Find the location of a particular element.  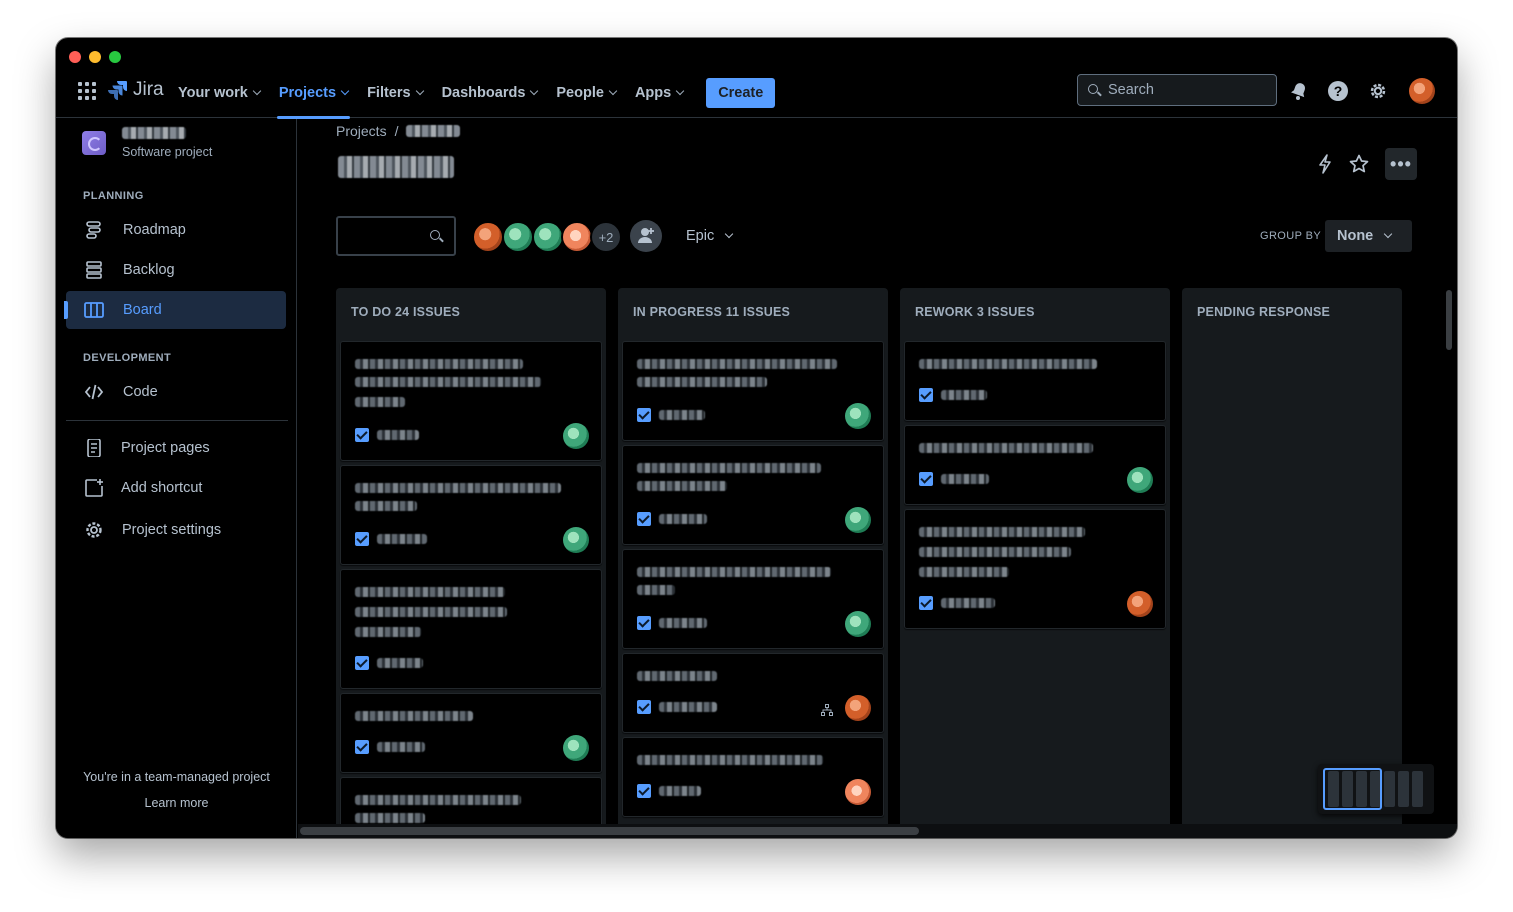

breadcrumb-project-redacted is located at coordinates (433, 131).